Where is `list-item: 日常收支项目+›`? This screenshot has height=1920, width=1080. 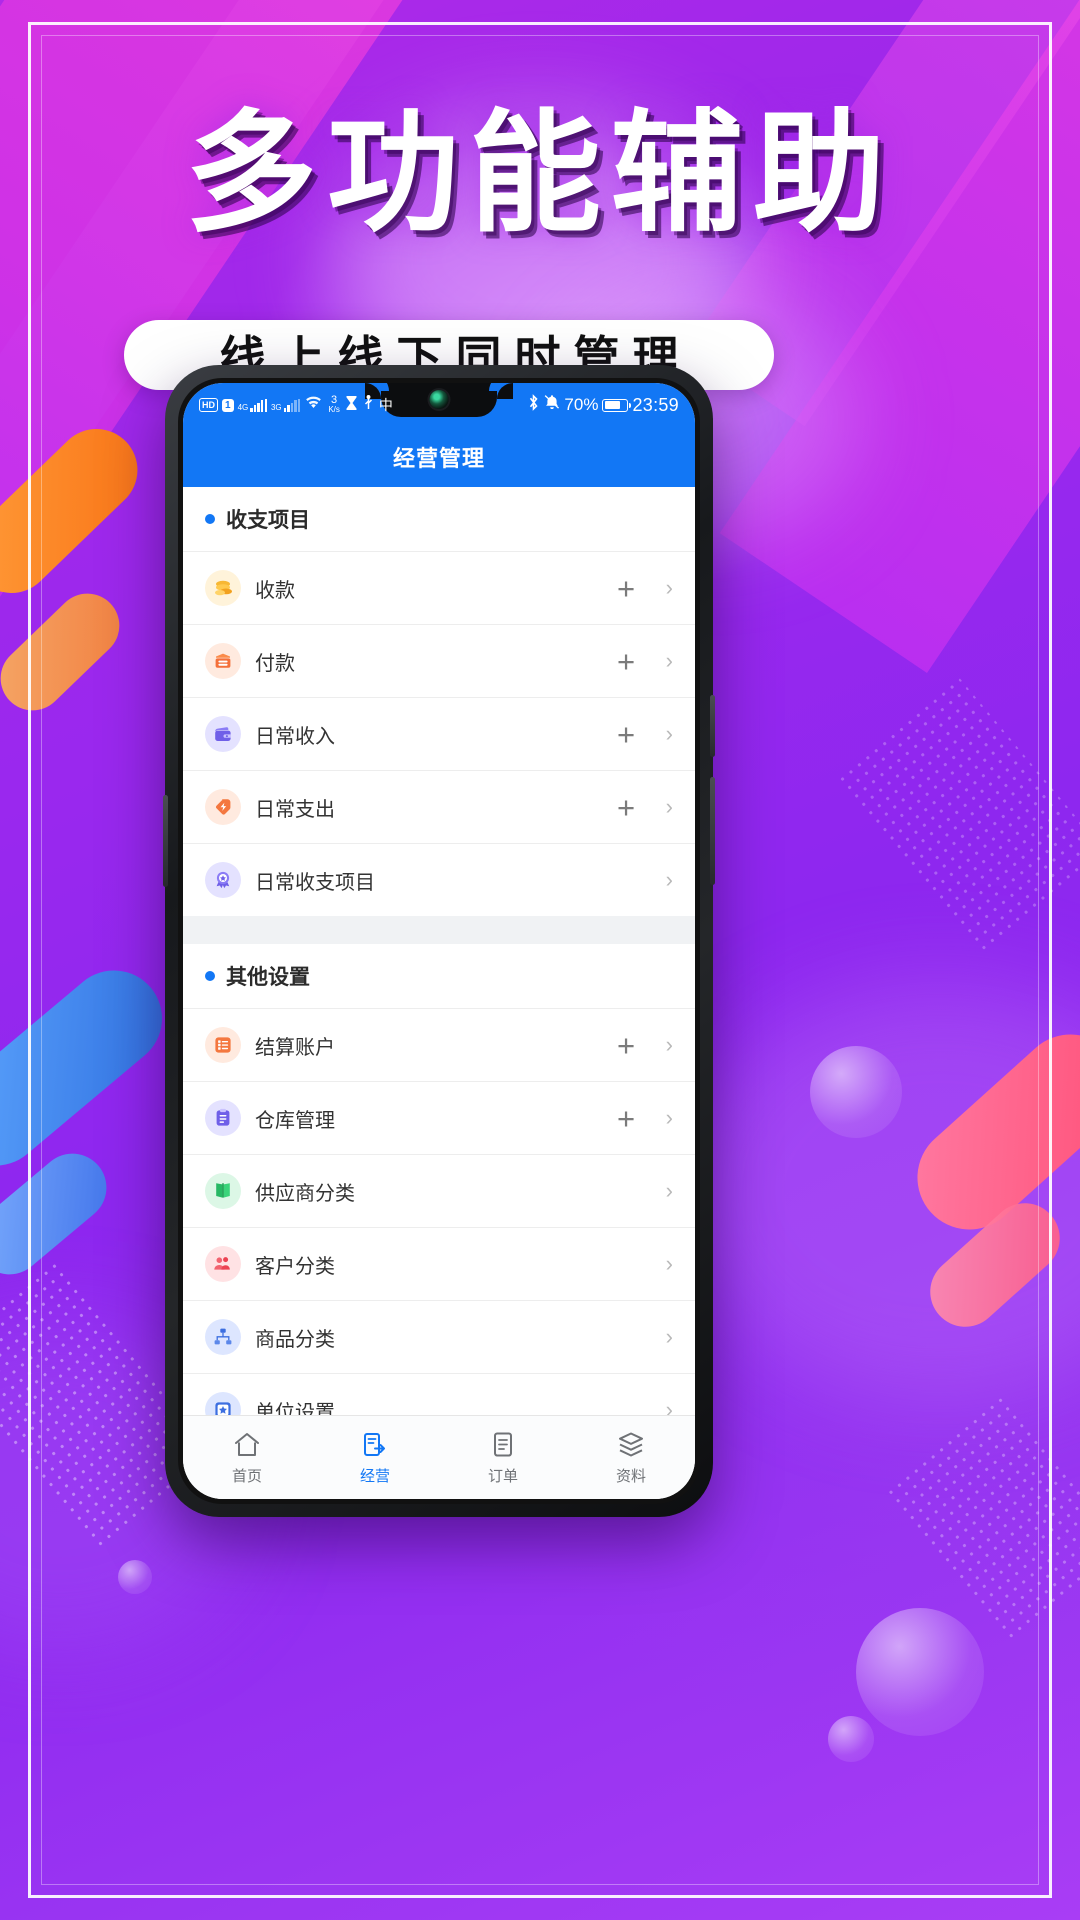 list-item: 日常收支项目+› is located at coordinates (439, 879).